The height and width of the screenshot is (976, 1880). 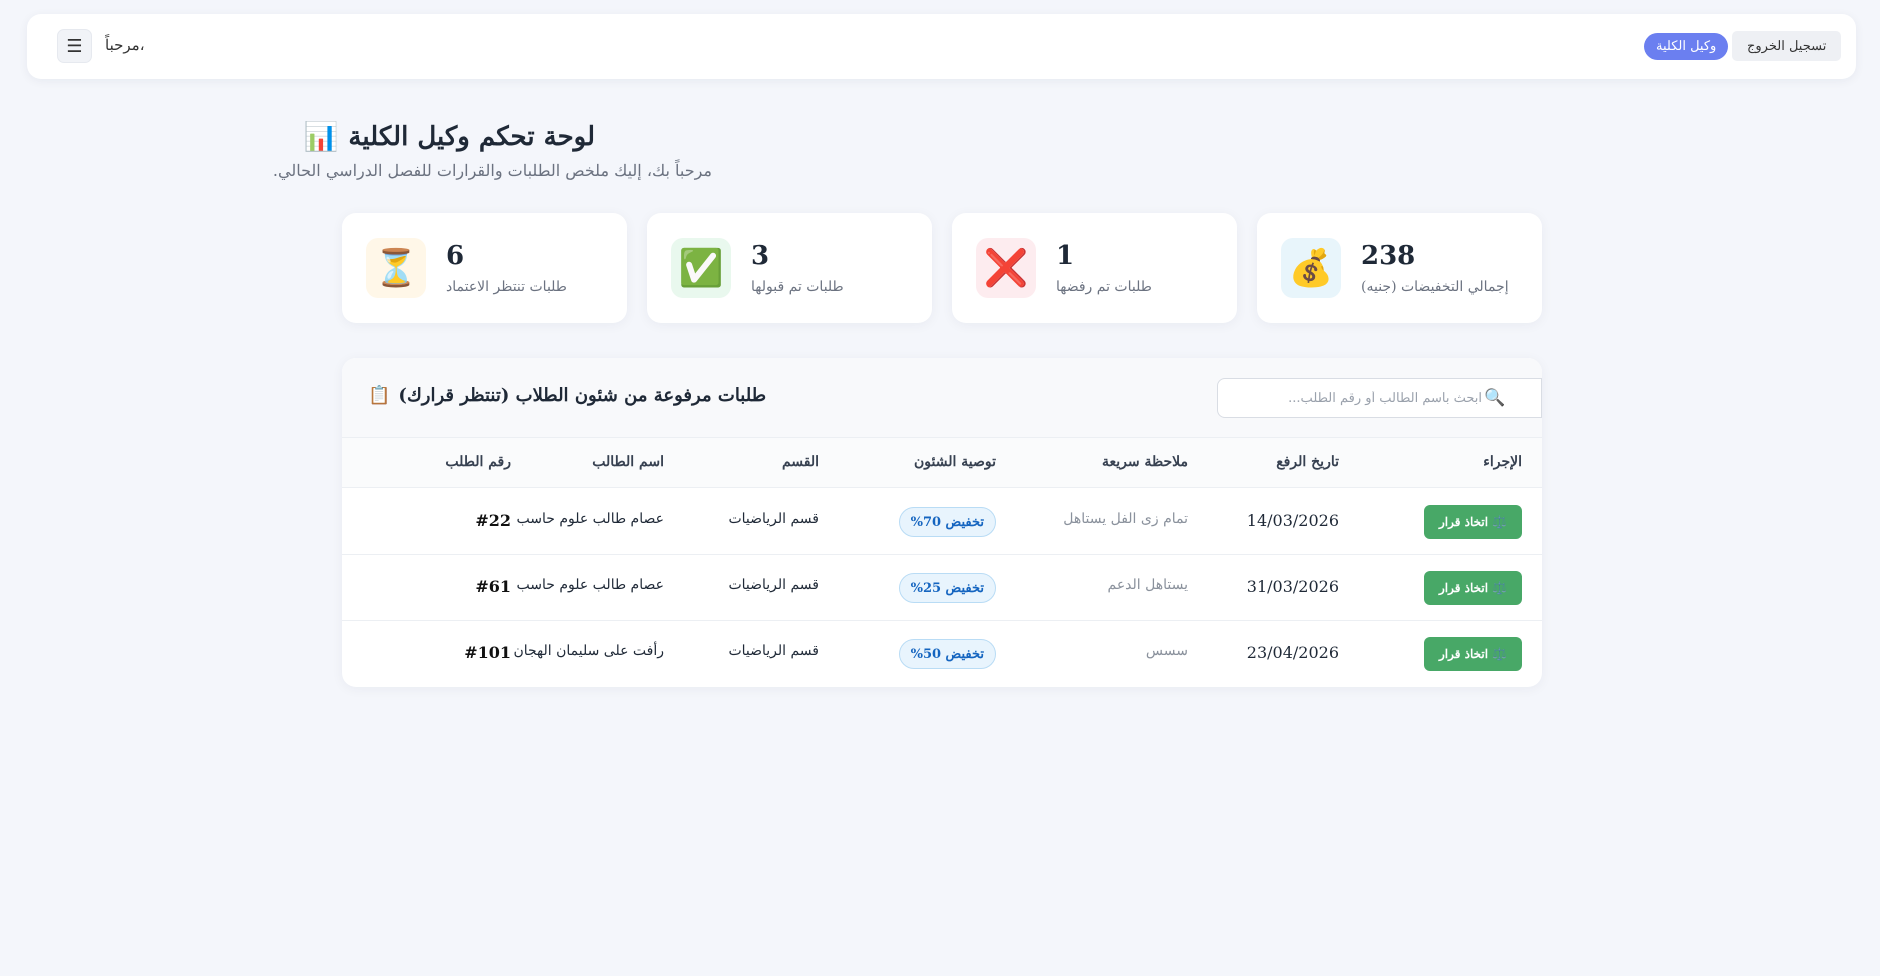 What do you see at coordinates (954, 462) in the screenshot?
I see `col-recommendation: توصية الشئون` at bounding box center [954, 462].